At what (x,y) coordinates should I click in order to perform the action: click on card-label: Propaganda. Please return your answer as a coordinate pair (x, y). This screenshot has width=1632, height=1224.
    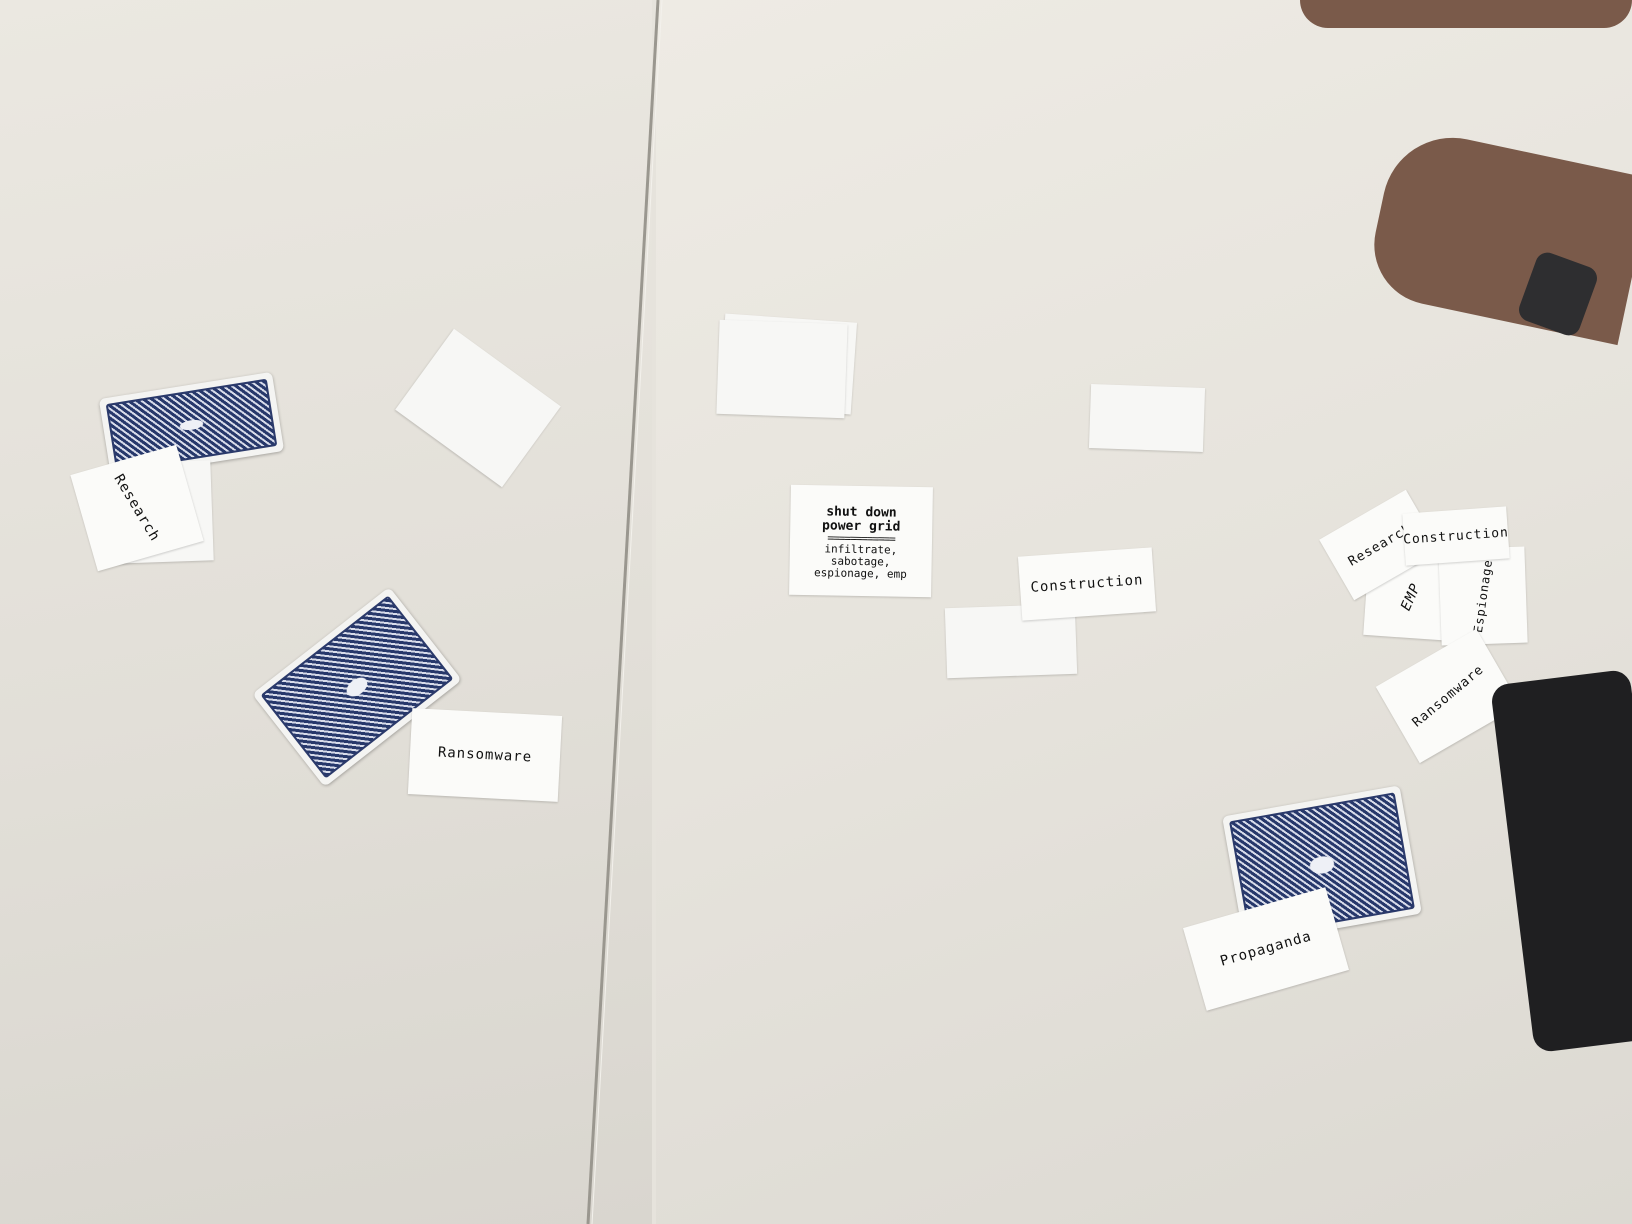
    Looking at the image, I should click on (1266, 949).